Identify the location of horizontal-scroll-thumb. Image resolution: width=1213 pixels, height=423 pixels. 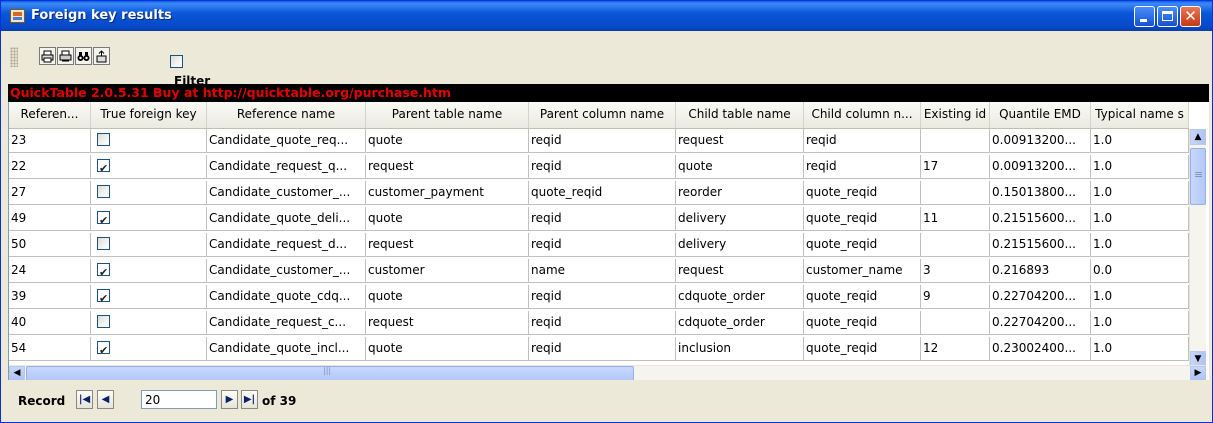
(330, 373).